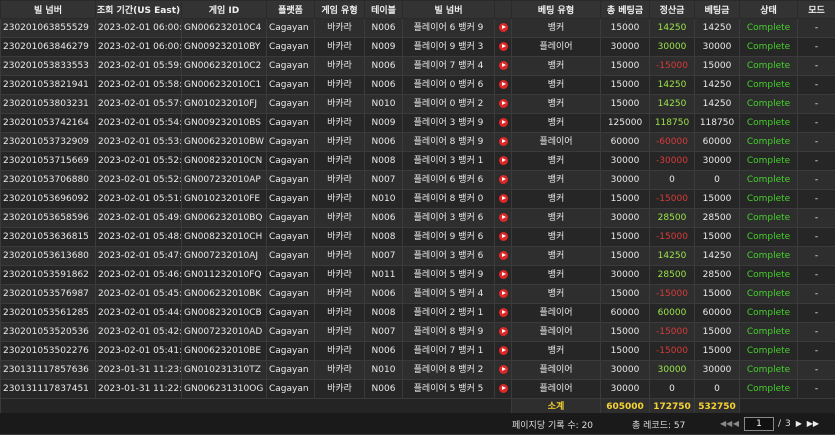  Describe the element at coordinates (48, 104) in the screenshot. I see `cell-bill-no: 230201053803231` at that location.